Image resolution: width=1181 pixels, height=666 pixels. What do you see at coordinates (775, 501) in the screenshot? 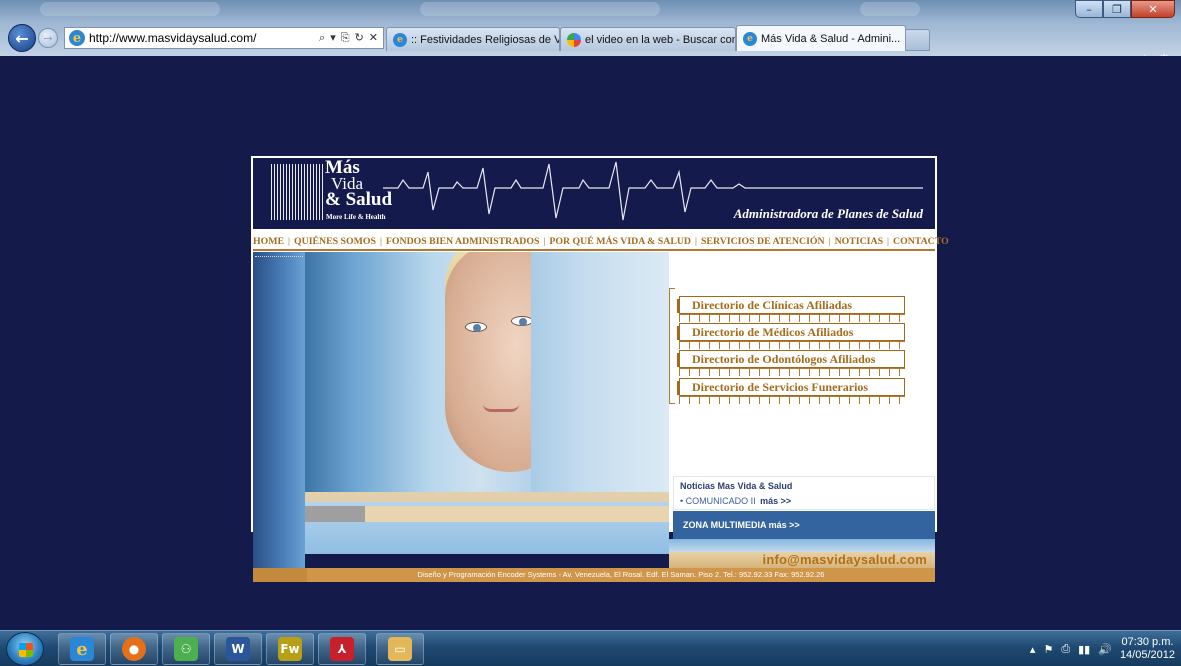
I see `news-more-link: más >>` at bounding box center [775, 501].